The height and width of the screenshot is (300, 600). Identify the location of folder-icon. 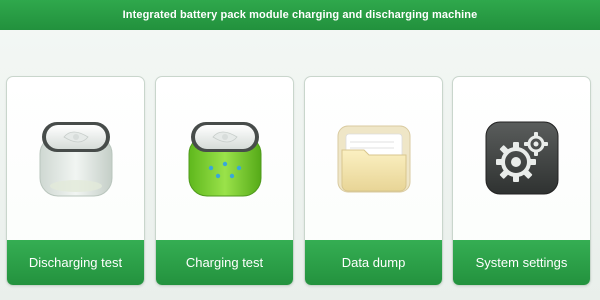
(373, 158).